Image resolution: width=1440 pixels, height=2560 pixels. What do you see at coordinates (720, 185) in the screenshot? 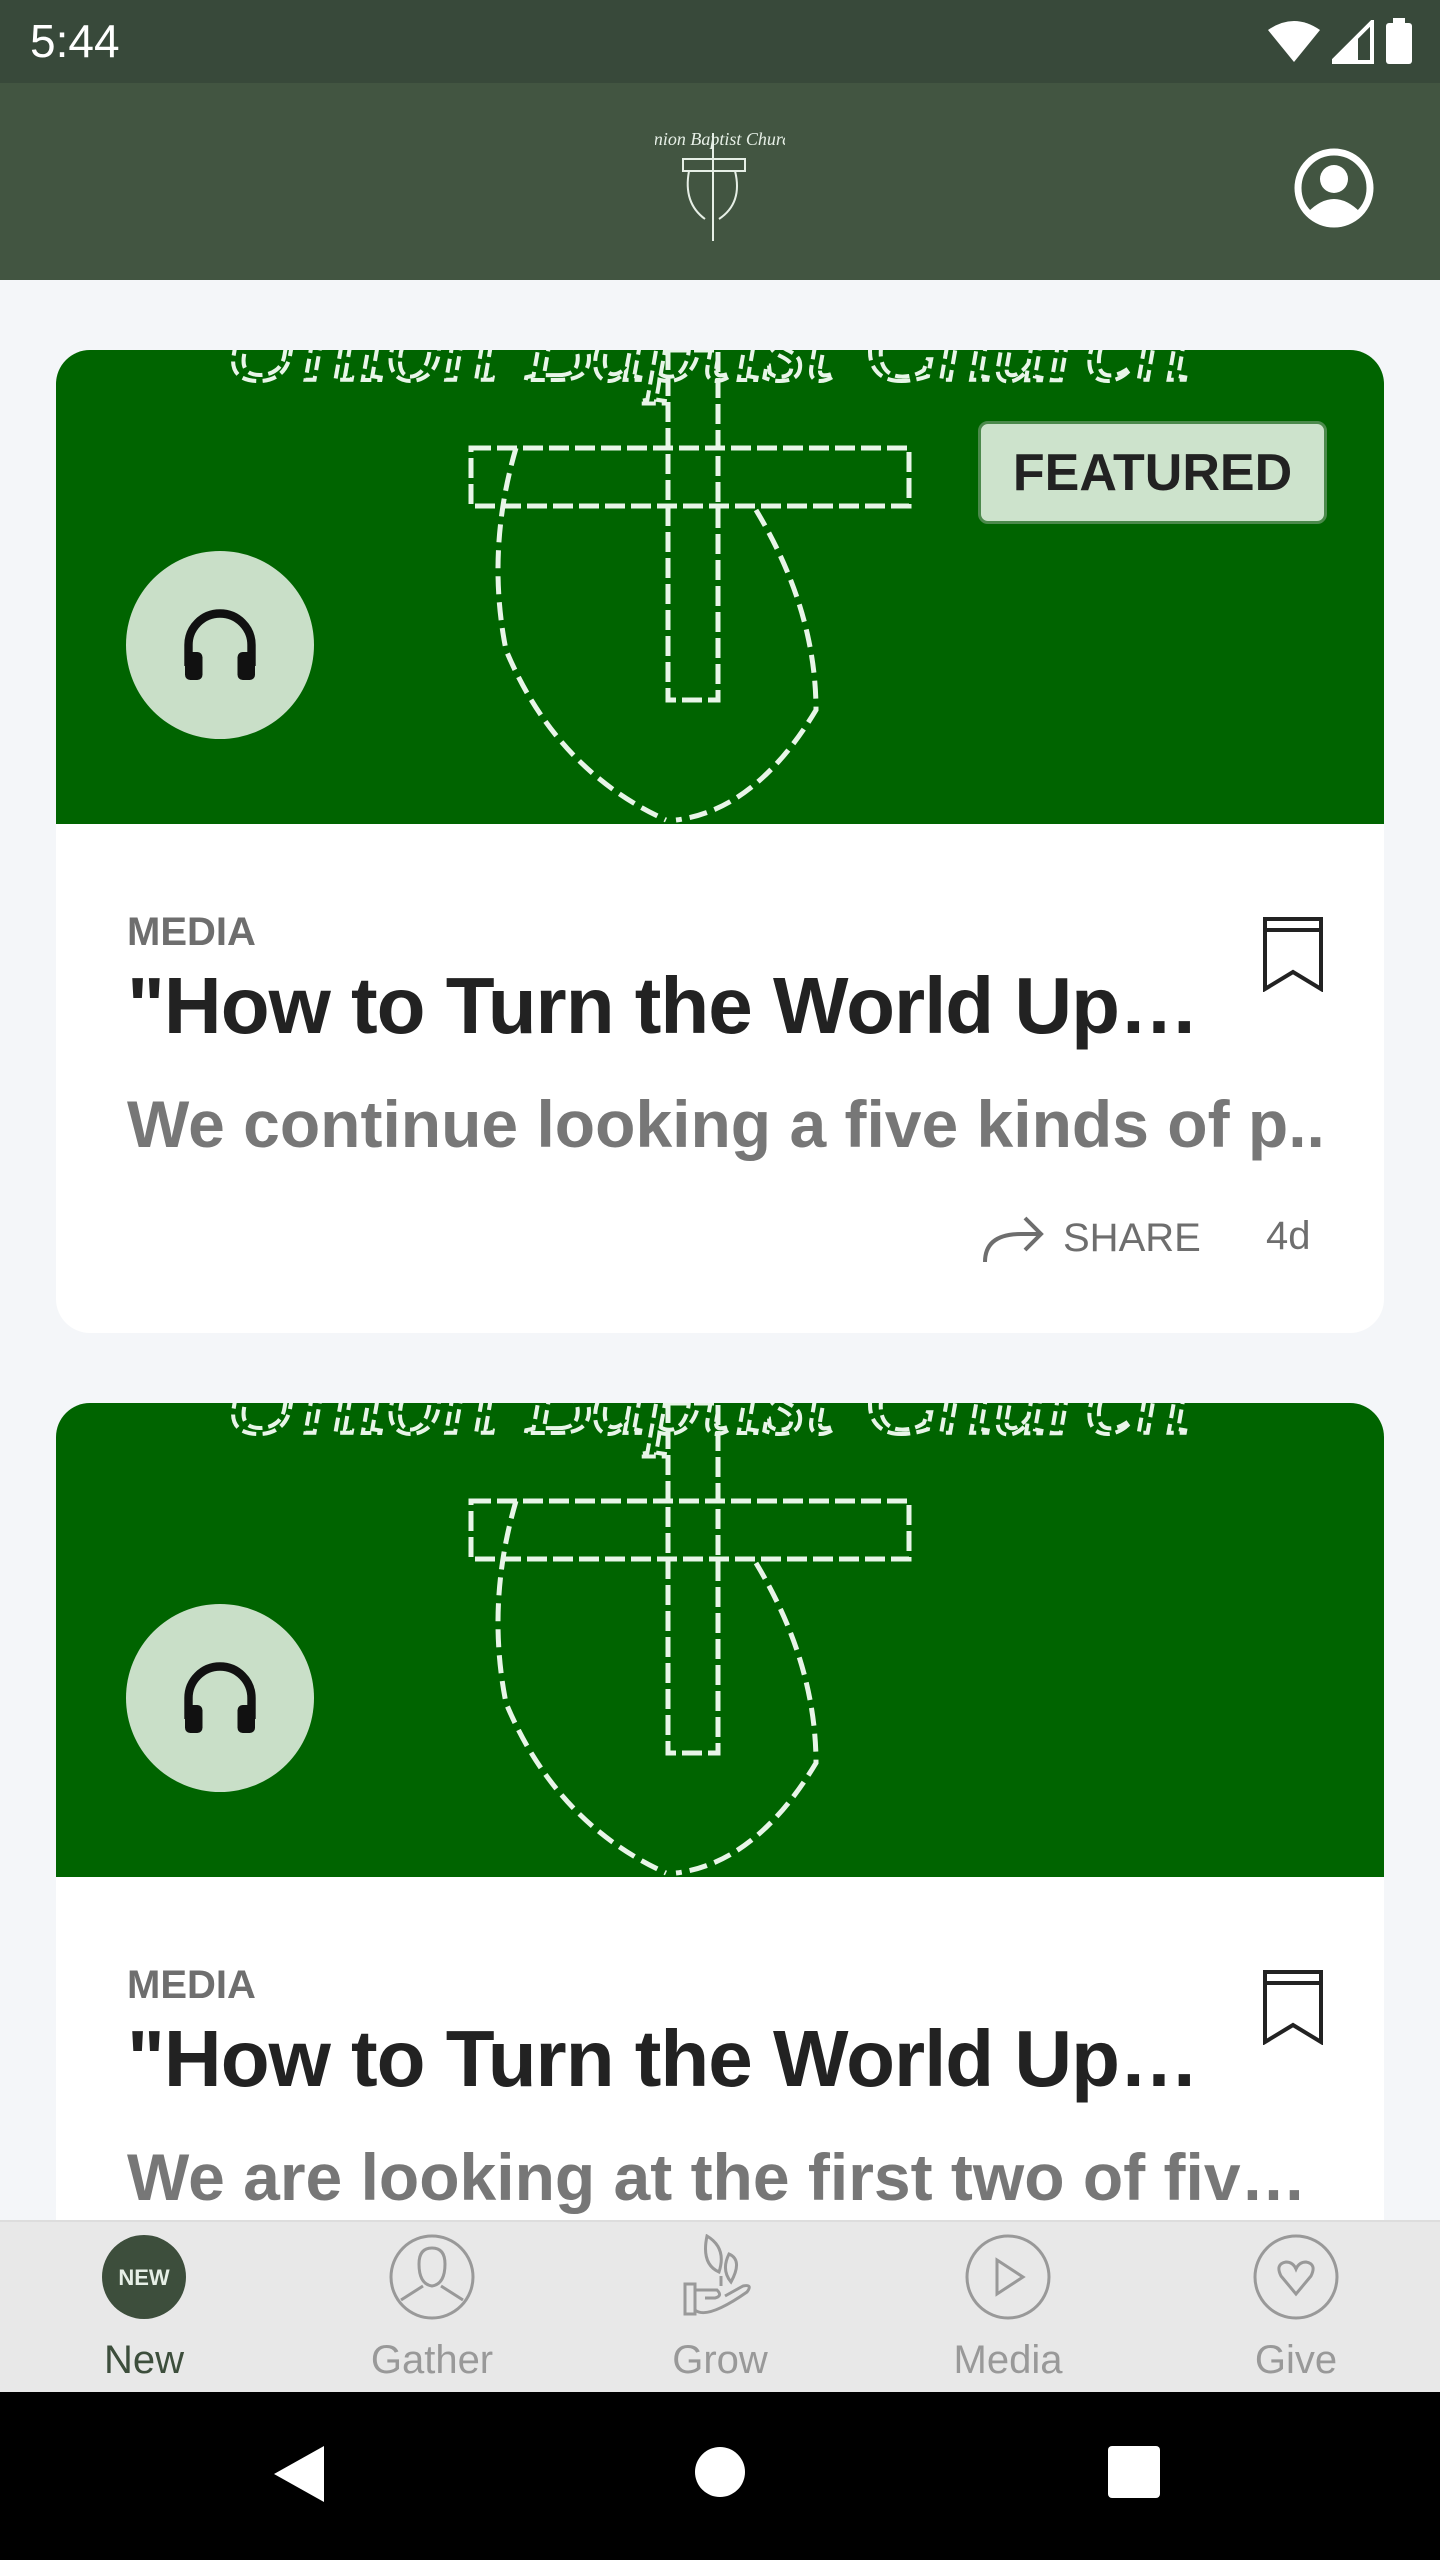
I see `church-logo: Union Baptist Church` at bounding box center [720, 185].